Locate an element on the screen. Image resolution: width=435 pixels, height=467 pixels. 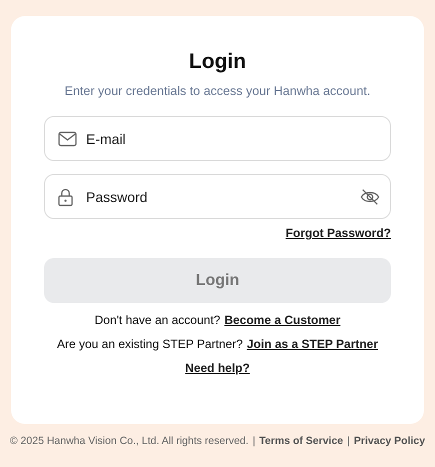
help-link: Need help? is located at coordinates (217, 368).